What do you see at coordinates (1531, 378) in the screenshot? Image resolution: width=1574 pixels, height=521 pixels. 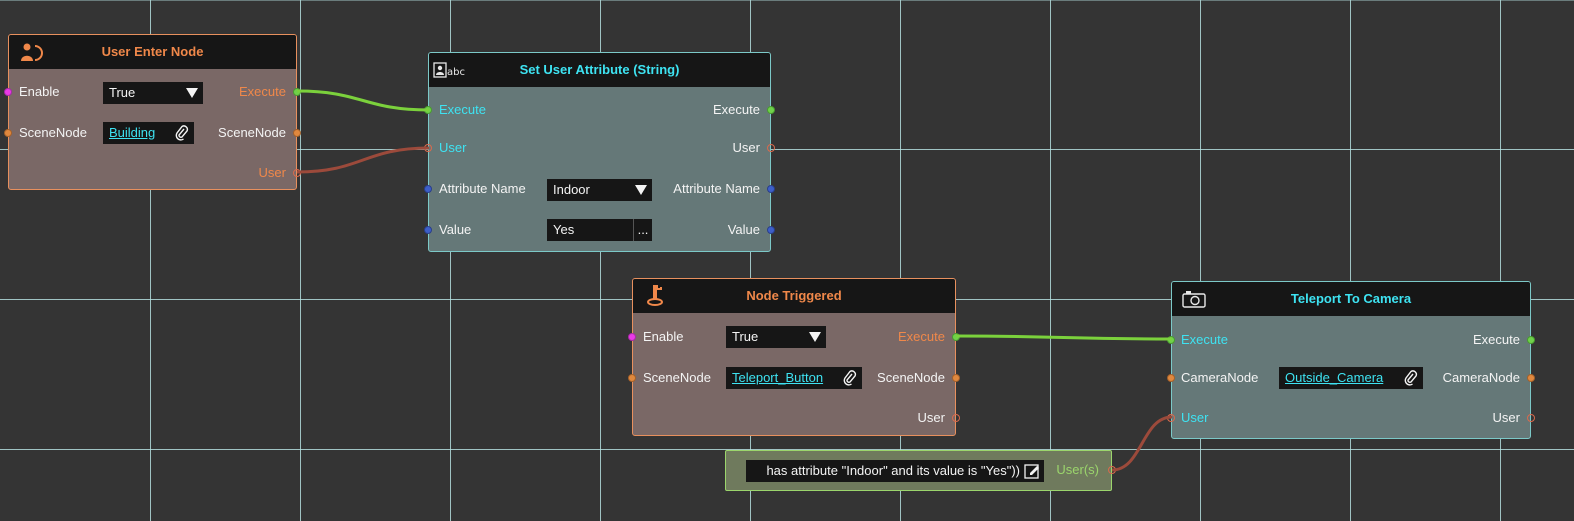 I see `cameranode-output-pin` at bounding box center [1531, 378].